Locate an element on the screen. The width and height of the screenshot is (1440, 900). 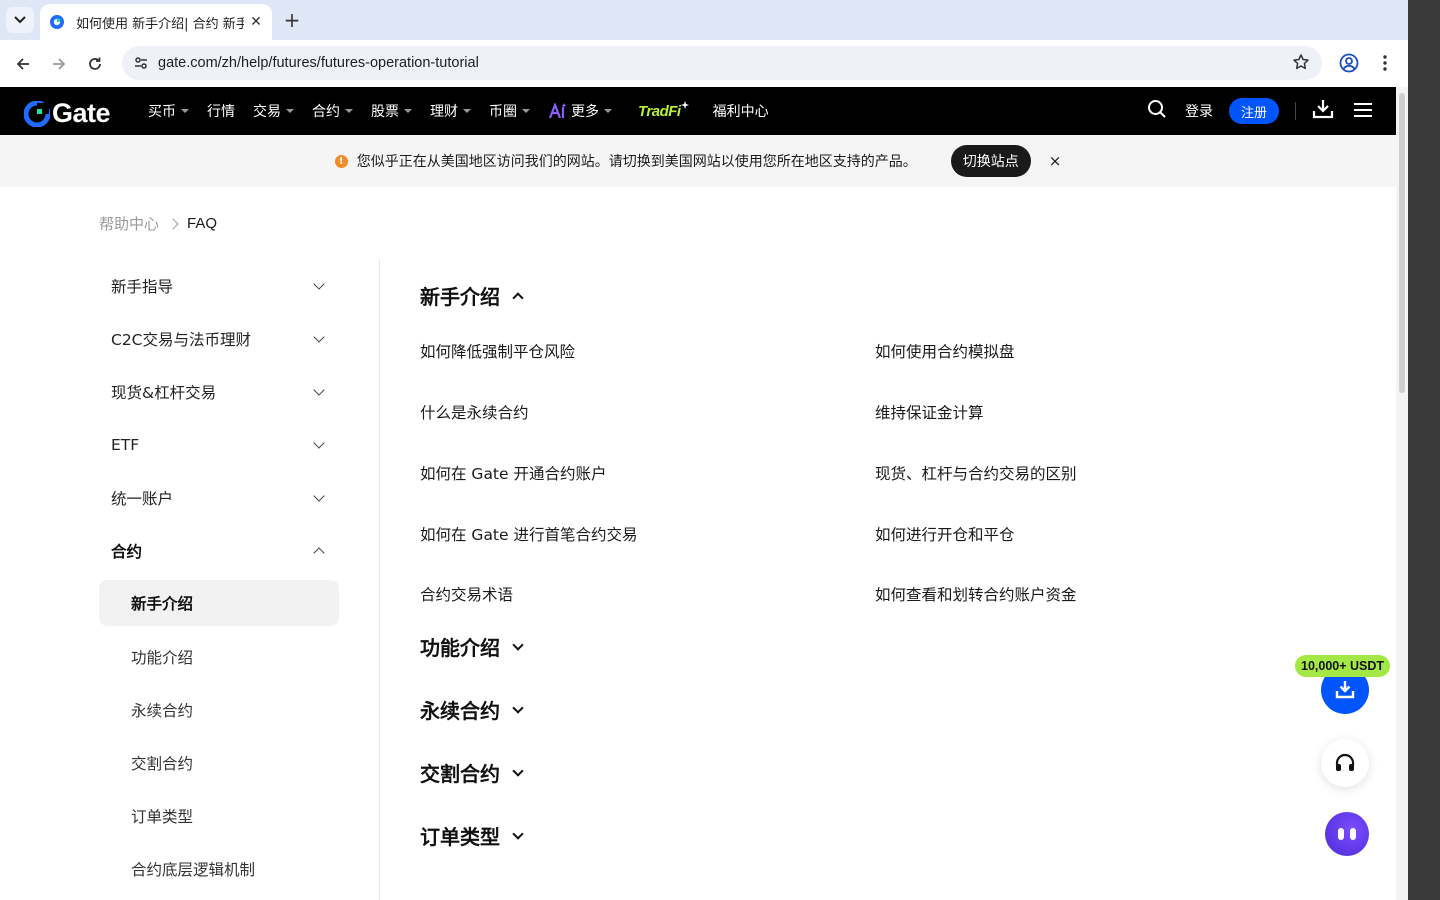
sidebar-category-futures: 合约 is located at coordinates (219, 550).